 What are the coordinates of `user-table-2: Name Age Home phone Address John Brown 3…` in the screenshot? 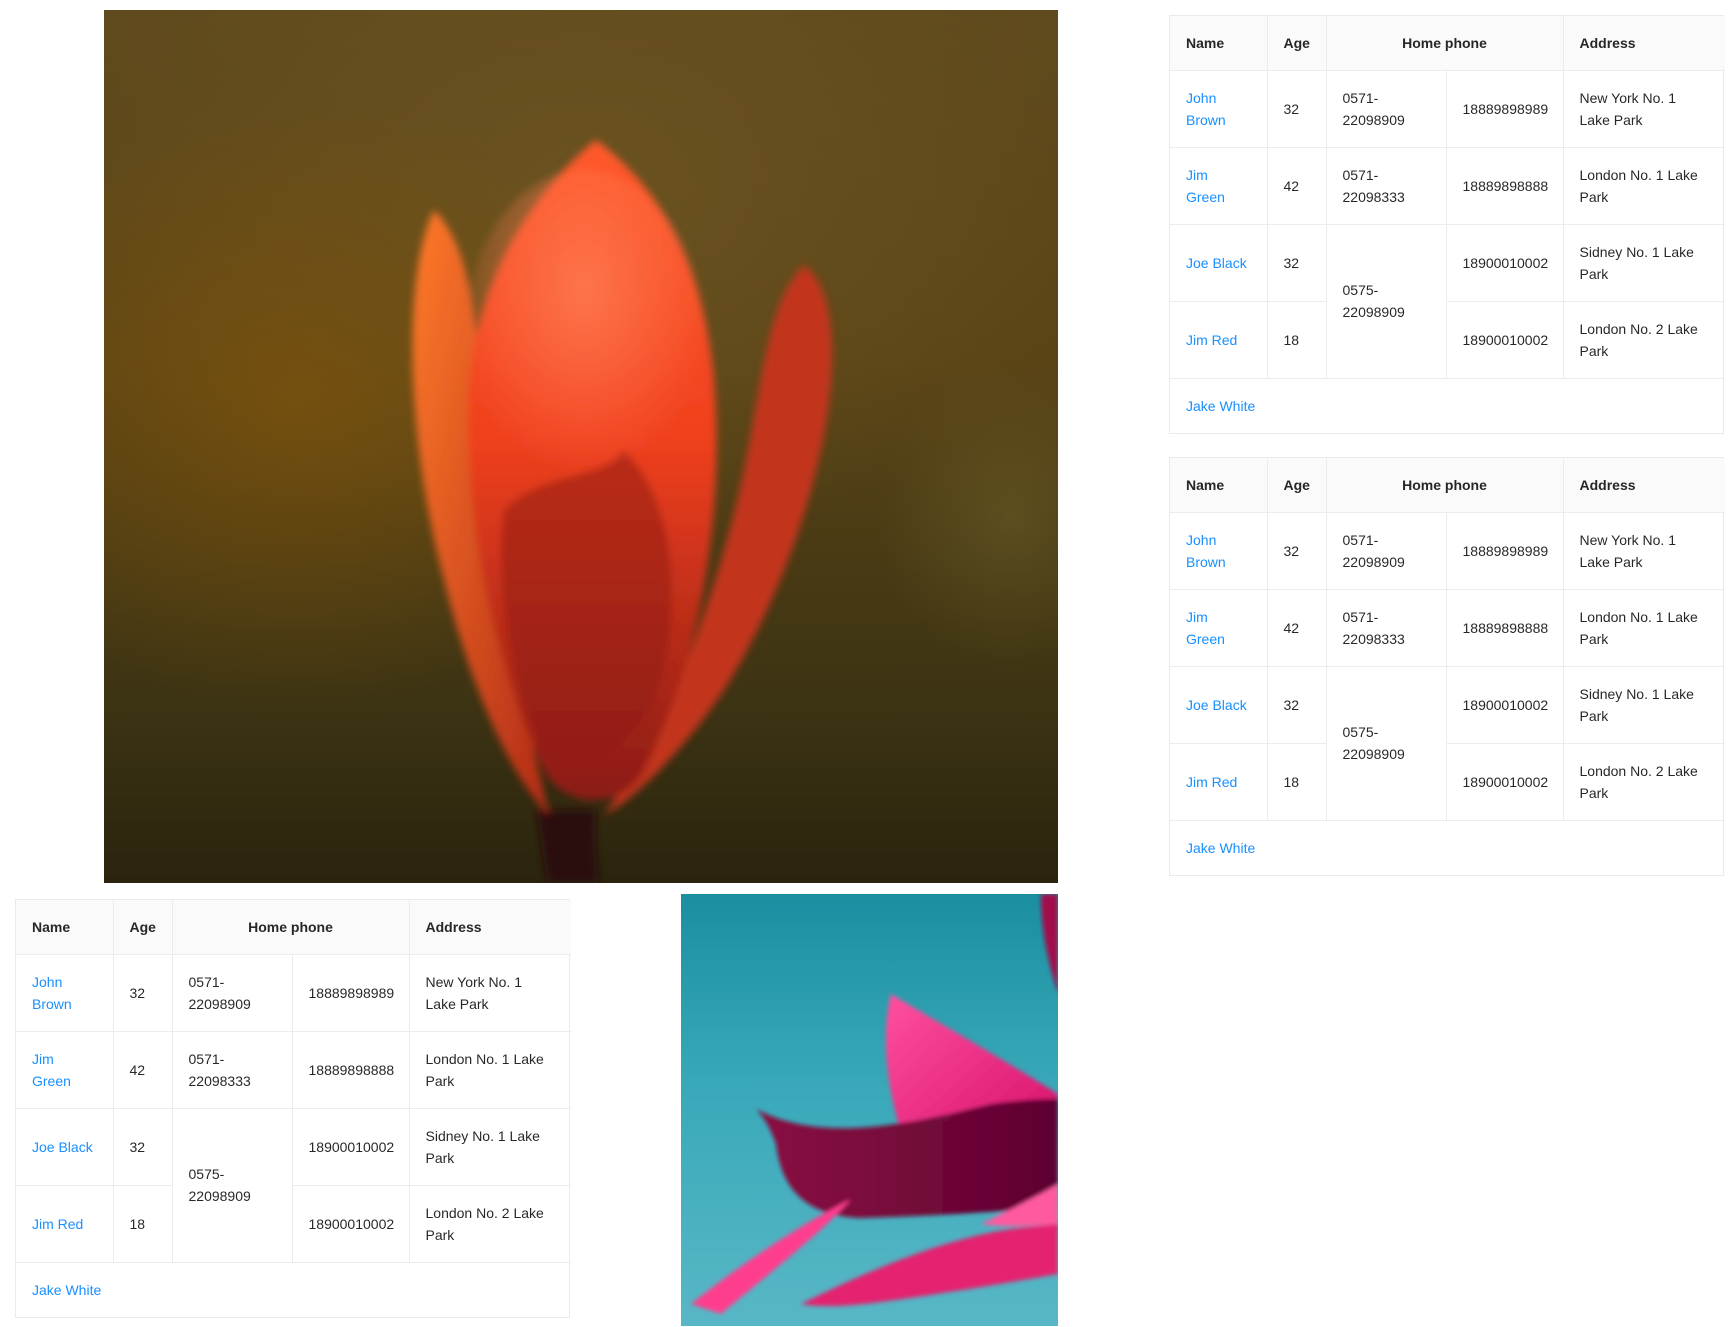 It's located at (1447, 666).